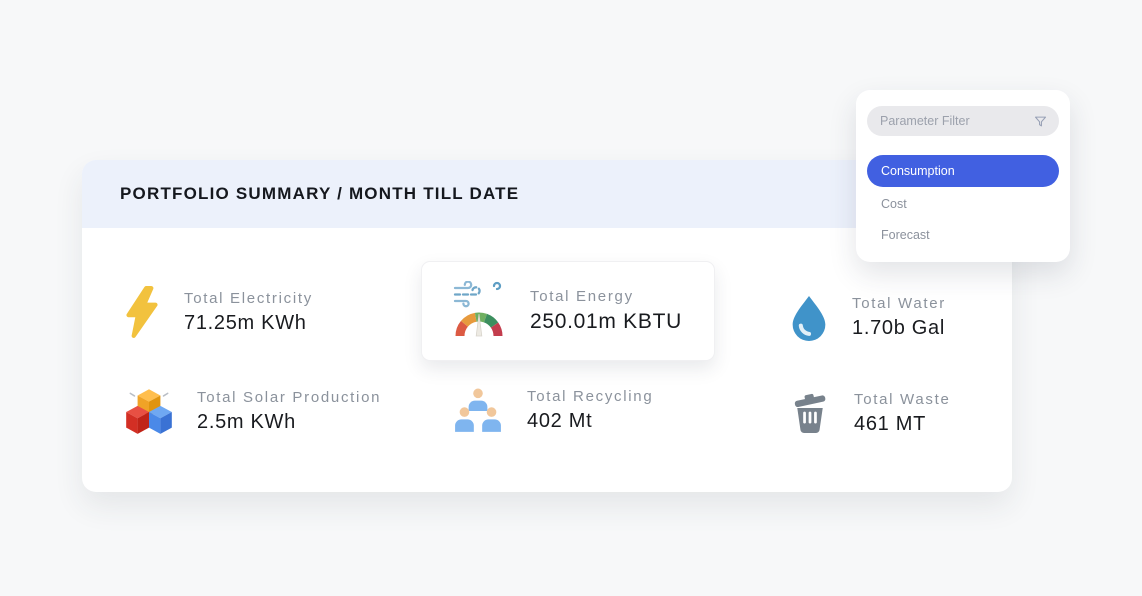 Image resolution: width=1142 pixels, height=596 pixels. Describe the element at coordinates (582, 296) in the screenshot. I see `metric-label: Total Energy` at that location.